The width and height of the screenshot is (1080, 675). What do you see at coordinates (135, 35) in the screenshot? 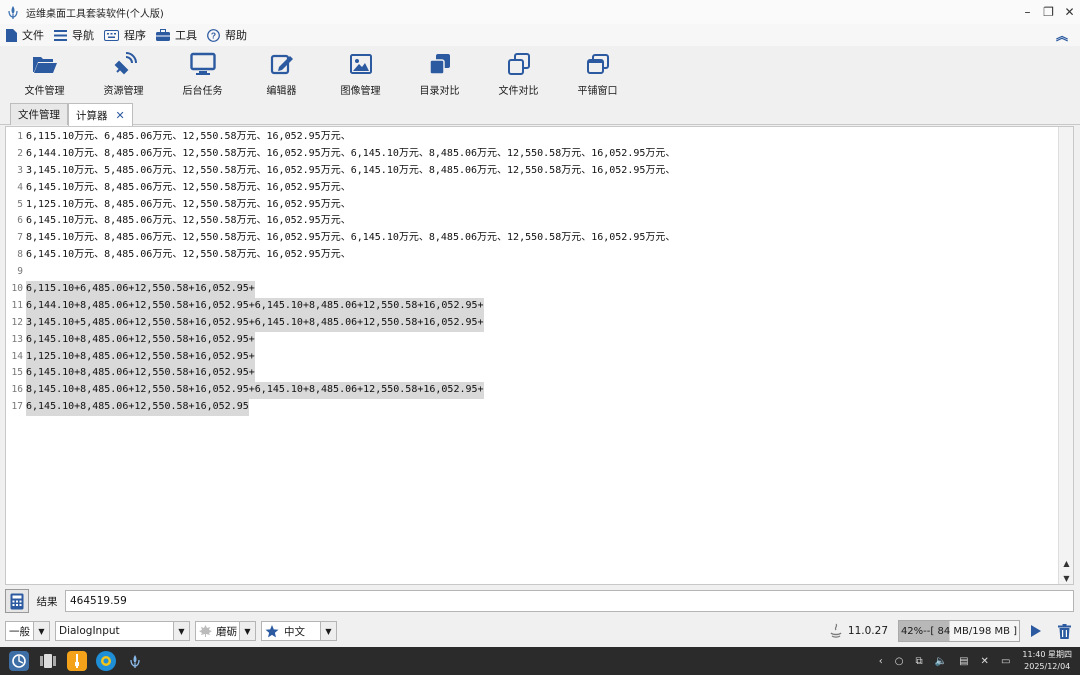
I see `menu-program-label: 程序` at bounding box center [135, 35].